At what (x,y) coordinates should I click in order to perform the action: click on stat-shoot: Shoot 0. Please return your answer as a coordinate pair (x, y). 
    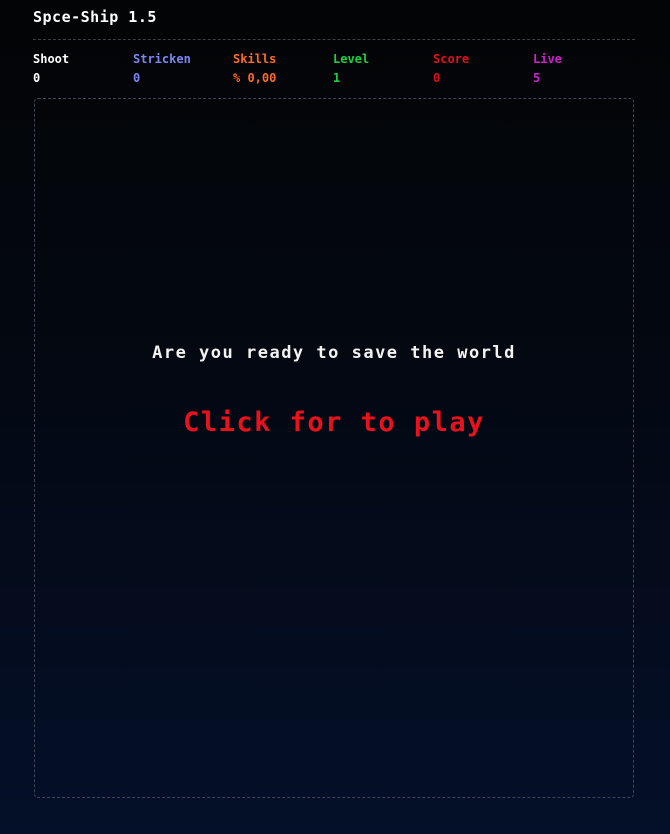
    Looking at the image, I should click on (83, 68).